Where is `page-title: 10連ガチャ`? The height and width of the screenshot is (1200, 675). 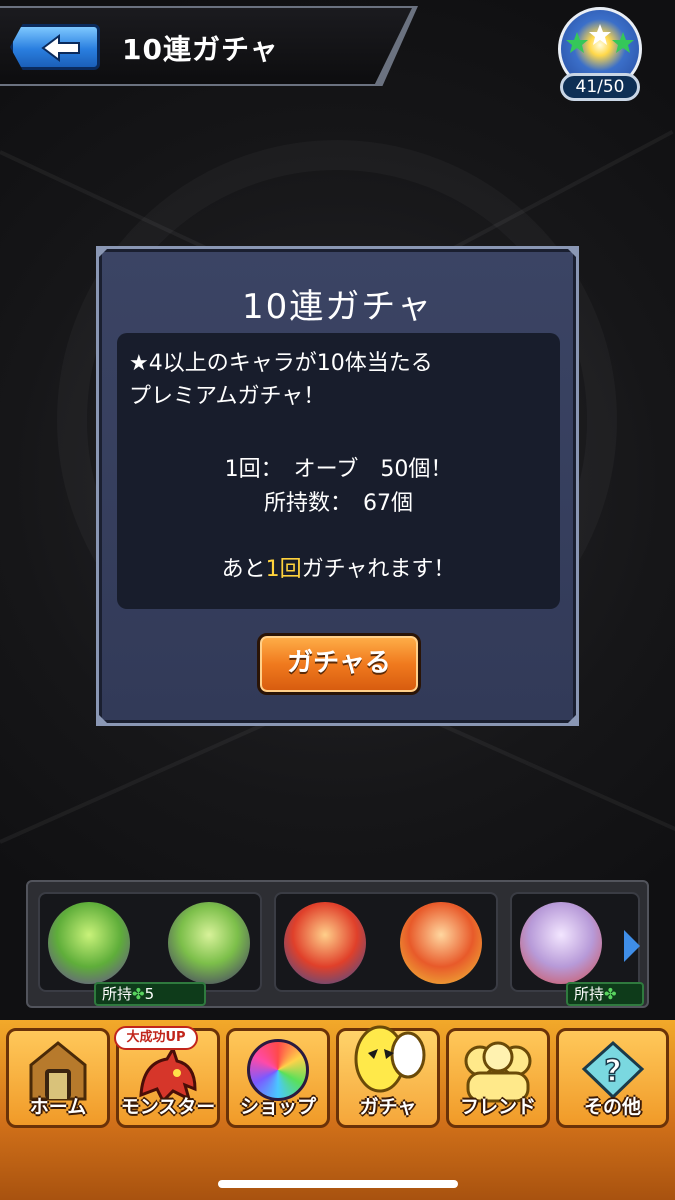
page-title: 10連ガチャ is located at coordinates (200, 49).